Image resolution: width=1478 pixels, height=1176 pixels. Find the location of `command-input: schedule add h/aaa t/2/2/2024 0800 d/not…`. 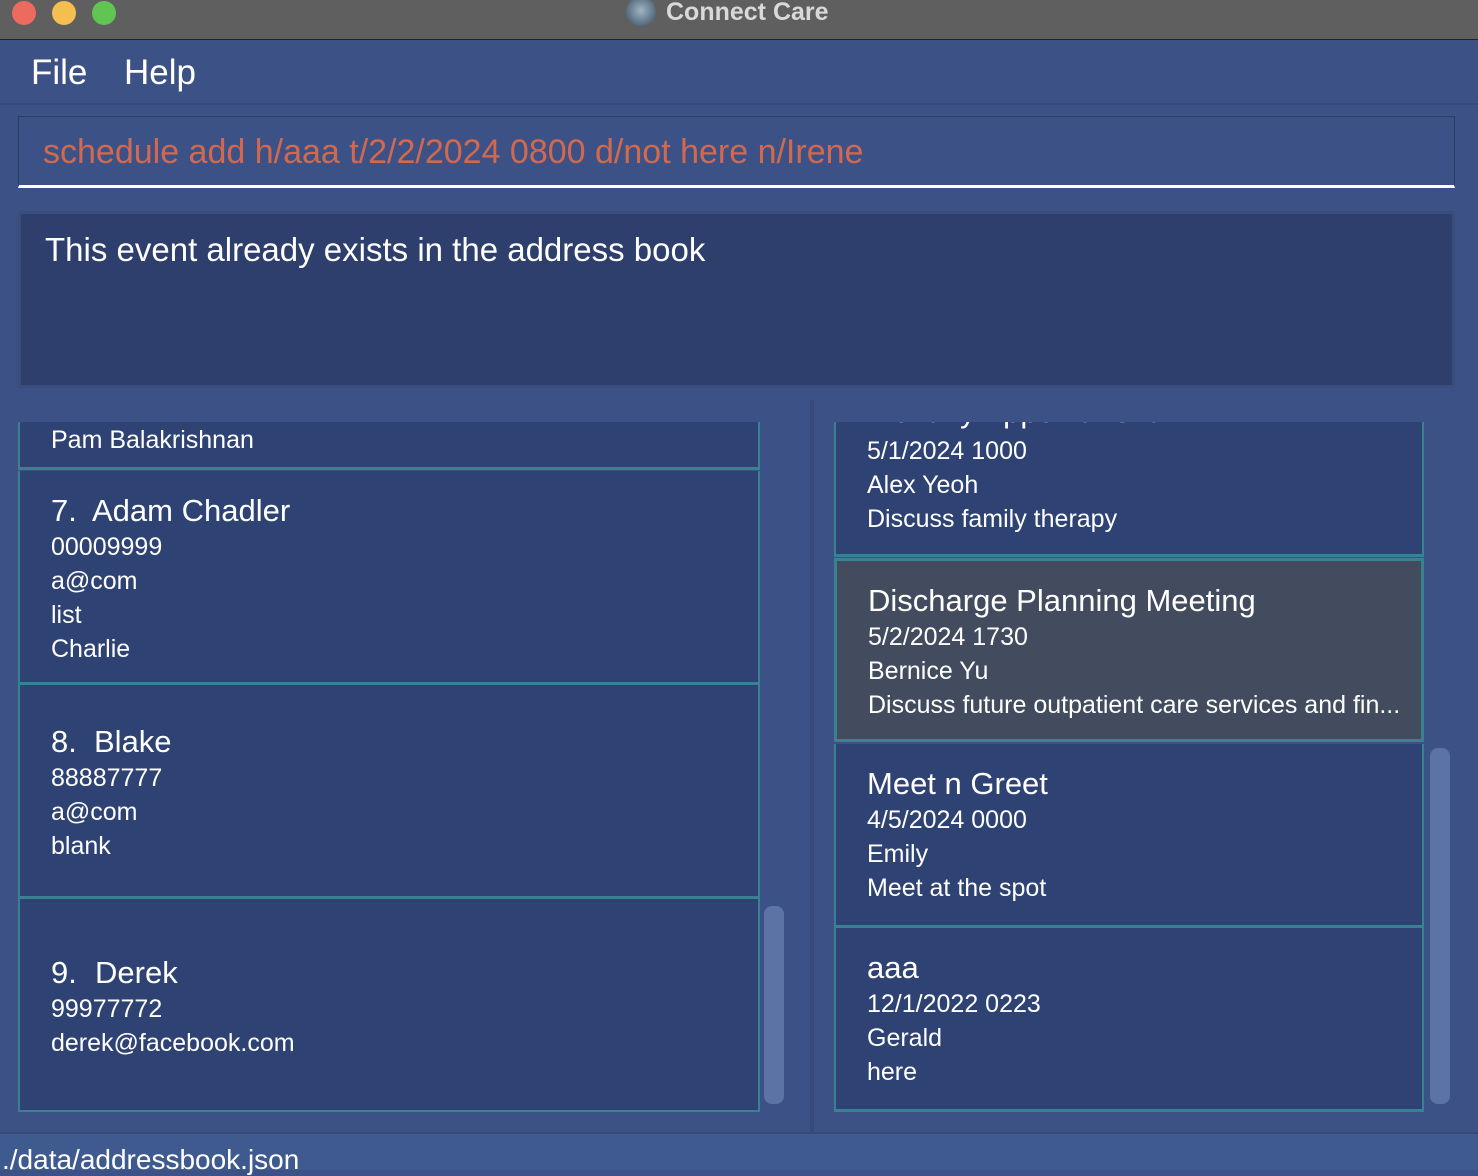

command-input: schedule add h/aaa t/2/2/2024 0800 d/not… is located at coordinates (736, 152).